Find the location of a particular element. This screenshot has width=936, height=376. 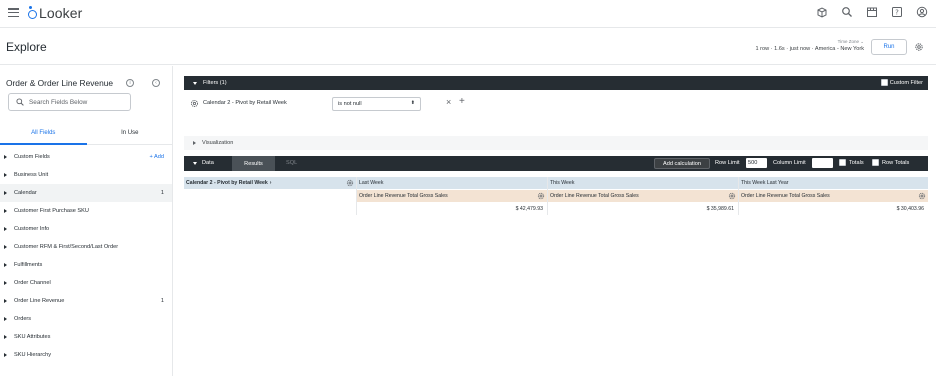

store-icon is located at coordinates (872, 12).